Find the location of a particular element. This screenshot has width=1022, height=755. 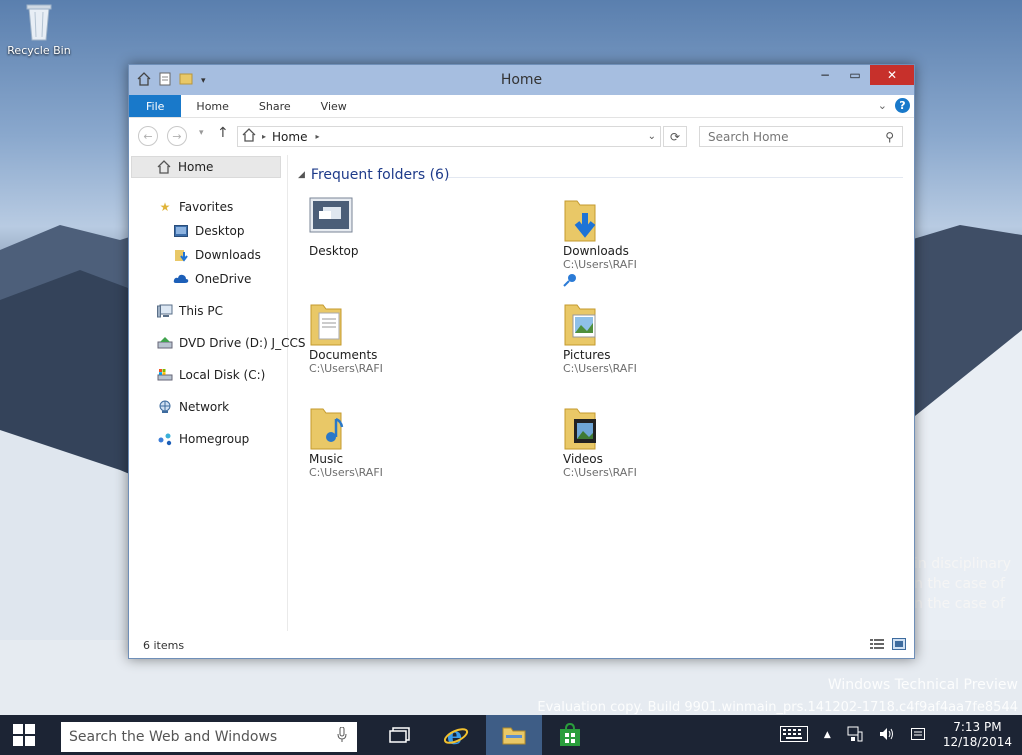

downloads-icon is located at coordinates (181, 255).